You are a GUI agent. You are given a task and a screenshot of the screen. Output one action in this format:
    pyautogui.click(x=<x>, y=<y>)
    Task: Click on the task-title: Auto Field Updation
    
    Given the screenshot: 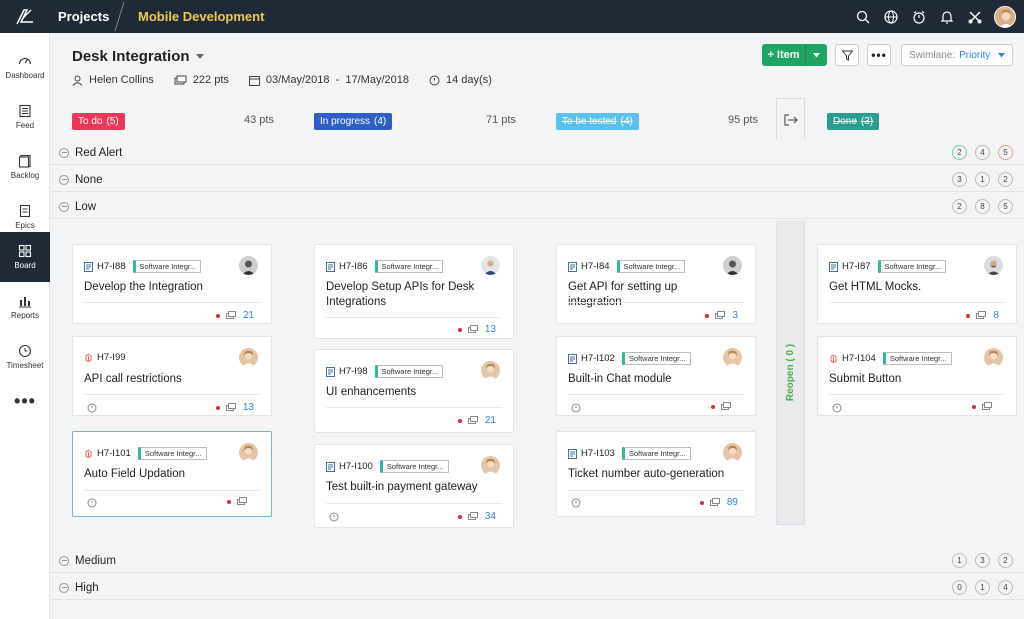 What is the action you would take?
    pyautogui.click(x=164, y=474)
    